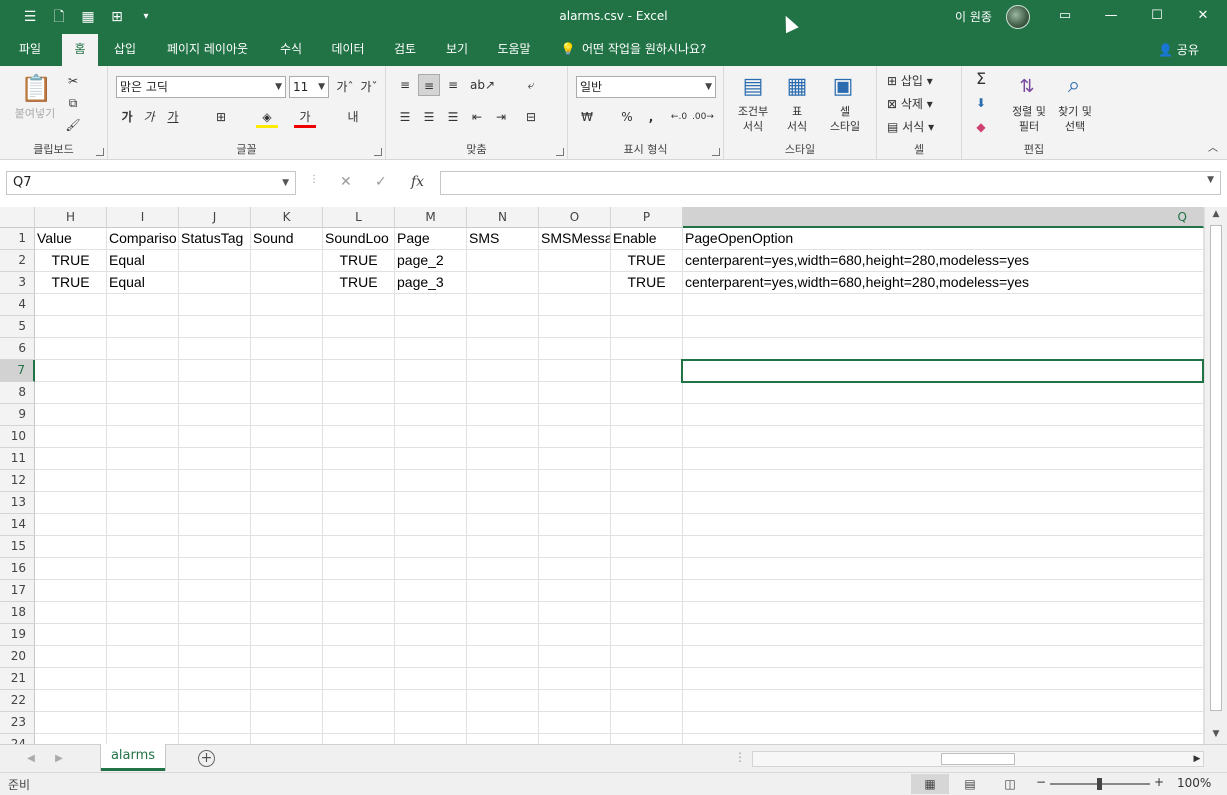  Describe the element at coordinates (575, 723) in the screenshot. I see `cell-o23` at that location.